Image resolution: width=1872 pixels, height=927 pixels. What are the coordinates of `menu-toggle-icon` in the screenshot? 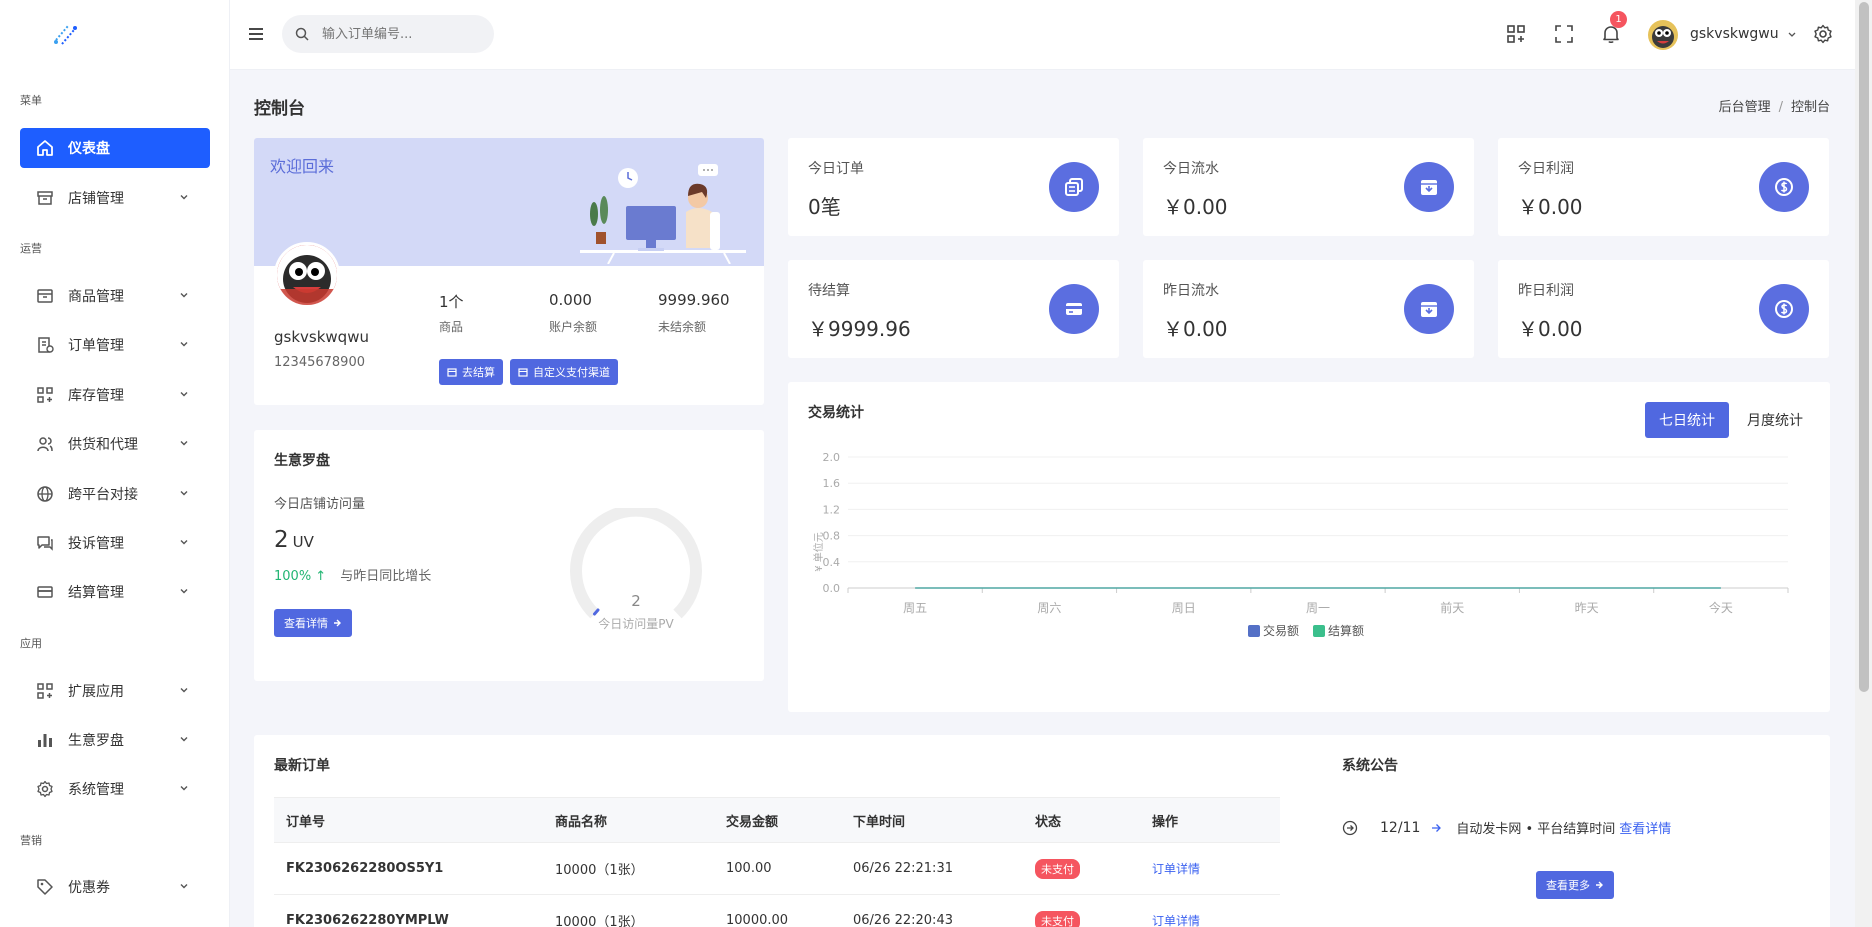 It's located at (256, 34).